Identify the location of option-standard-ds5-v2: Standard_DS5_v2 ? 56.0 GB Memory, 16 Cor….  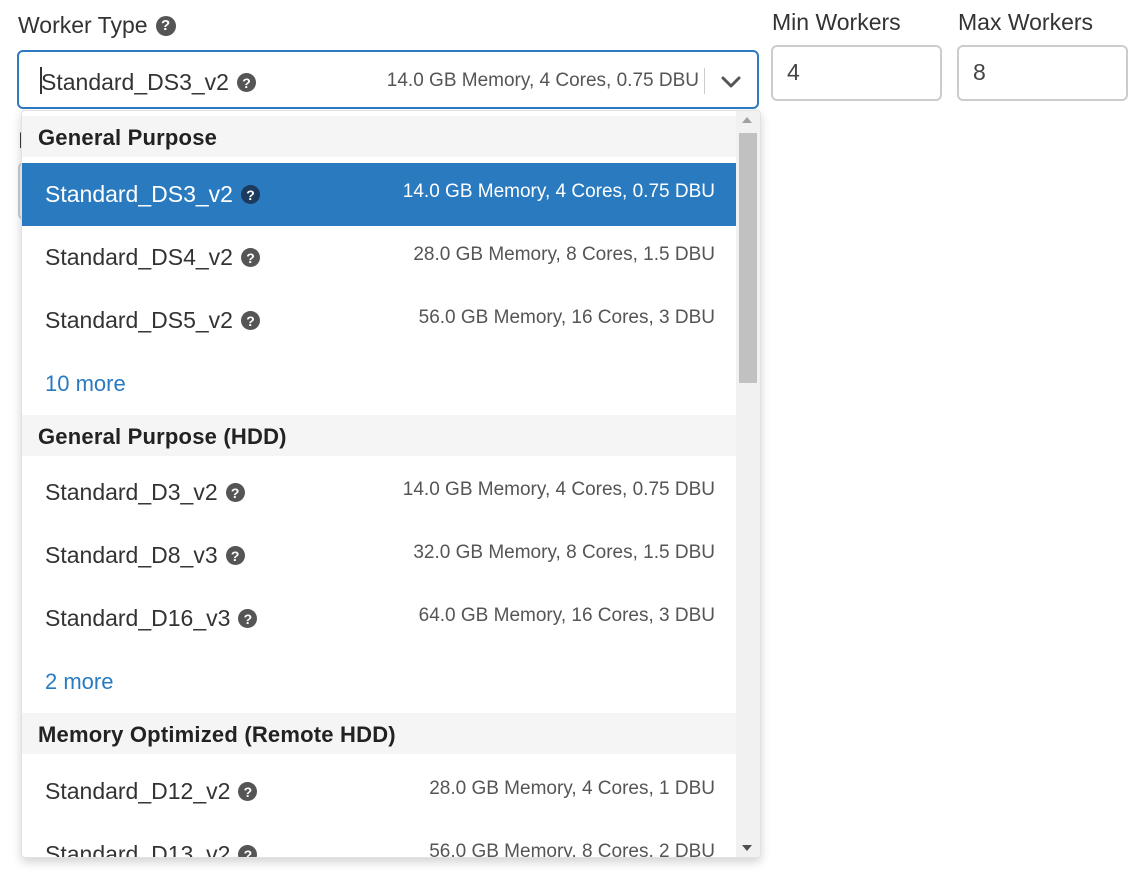
(380, 320).